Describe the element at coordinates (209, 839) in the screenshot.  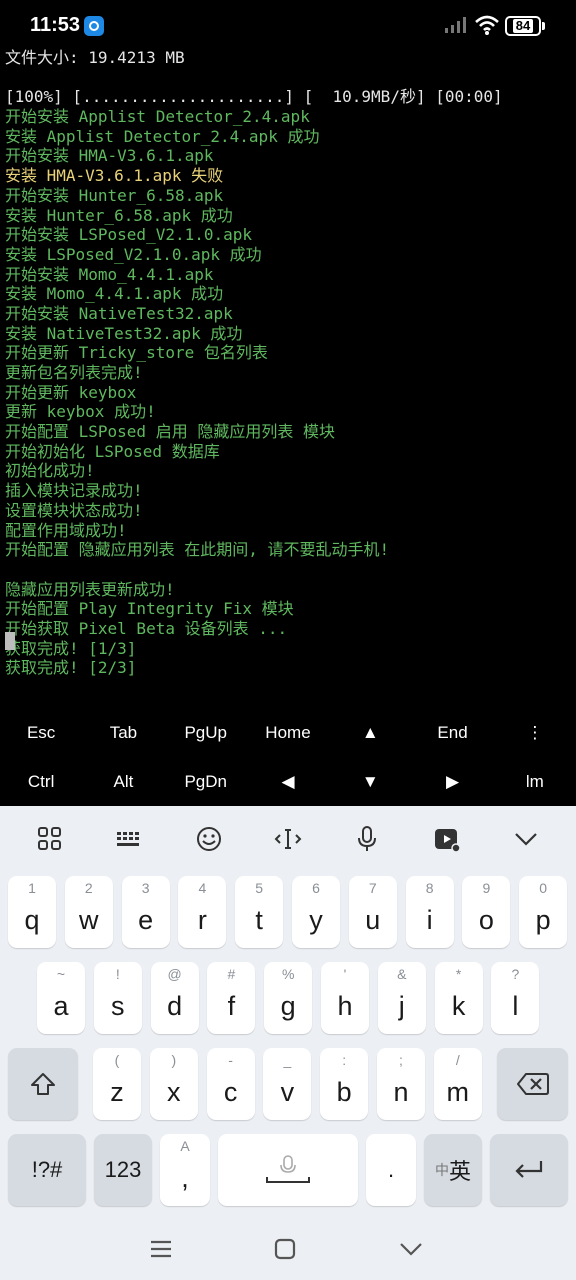
I see `emoji-icon` at that location.